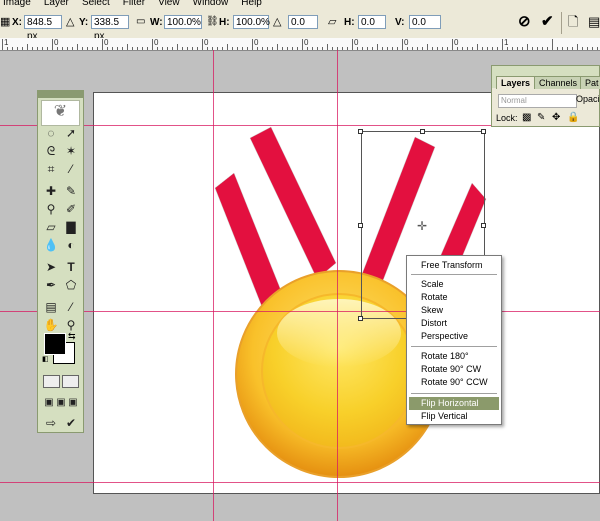 This screenshot has width=600, height=521. I want to click on w-label: W:, so click(156, 22).